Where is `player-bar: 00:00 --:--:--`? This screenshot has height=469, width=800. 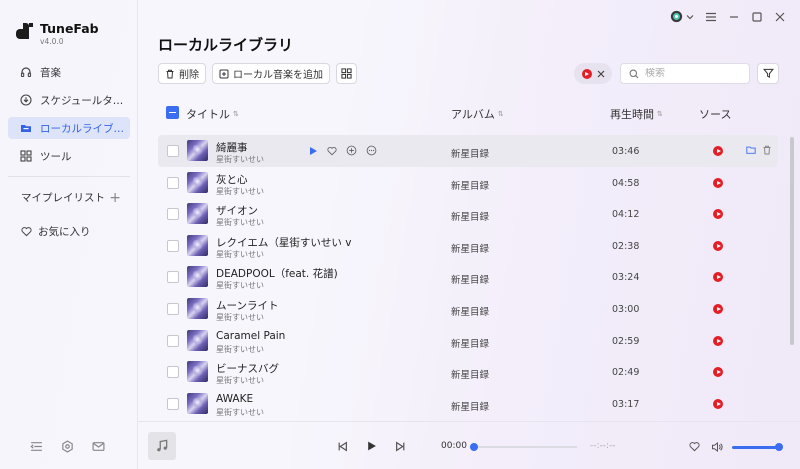
player-bar: 00:00 --:--:-- is located at coordinates (469, 445).